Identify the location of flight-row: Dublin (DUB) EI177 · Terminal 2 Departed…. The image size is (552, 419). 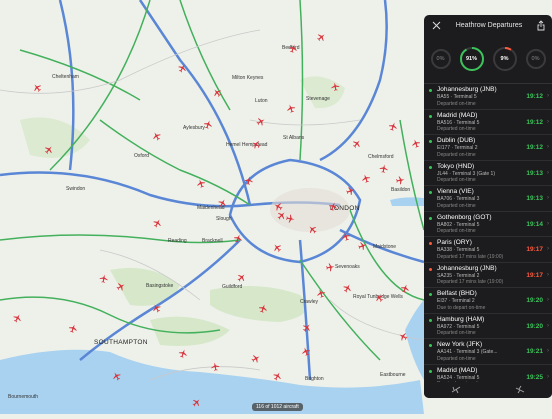
(488, 148).